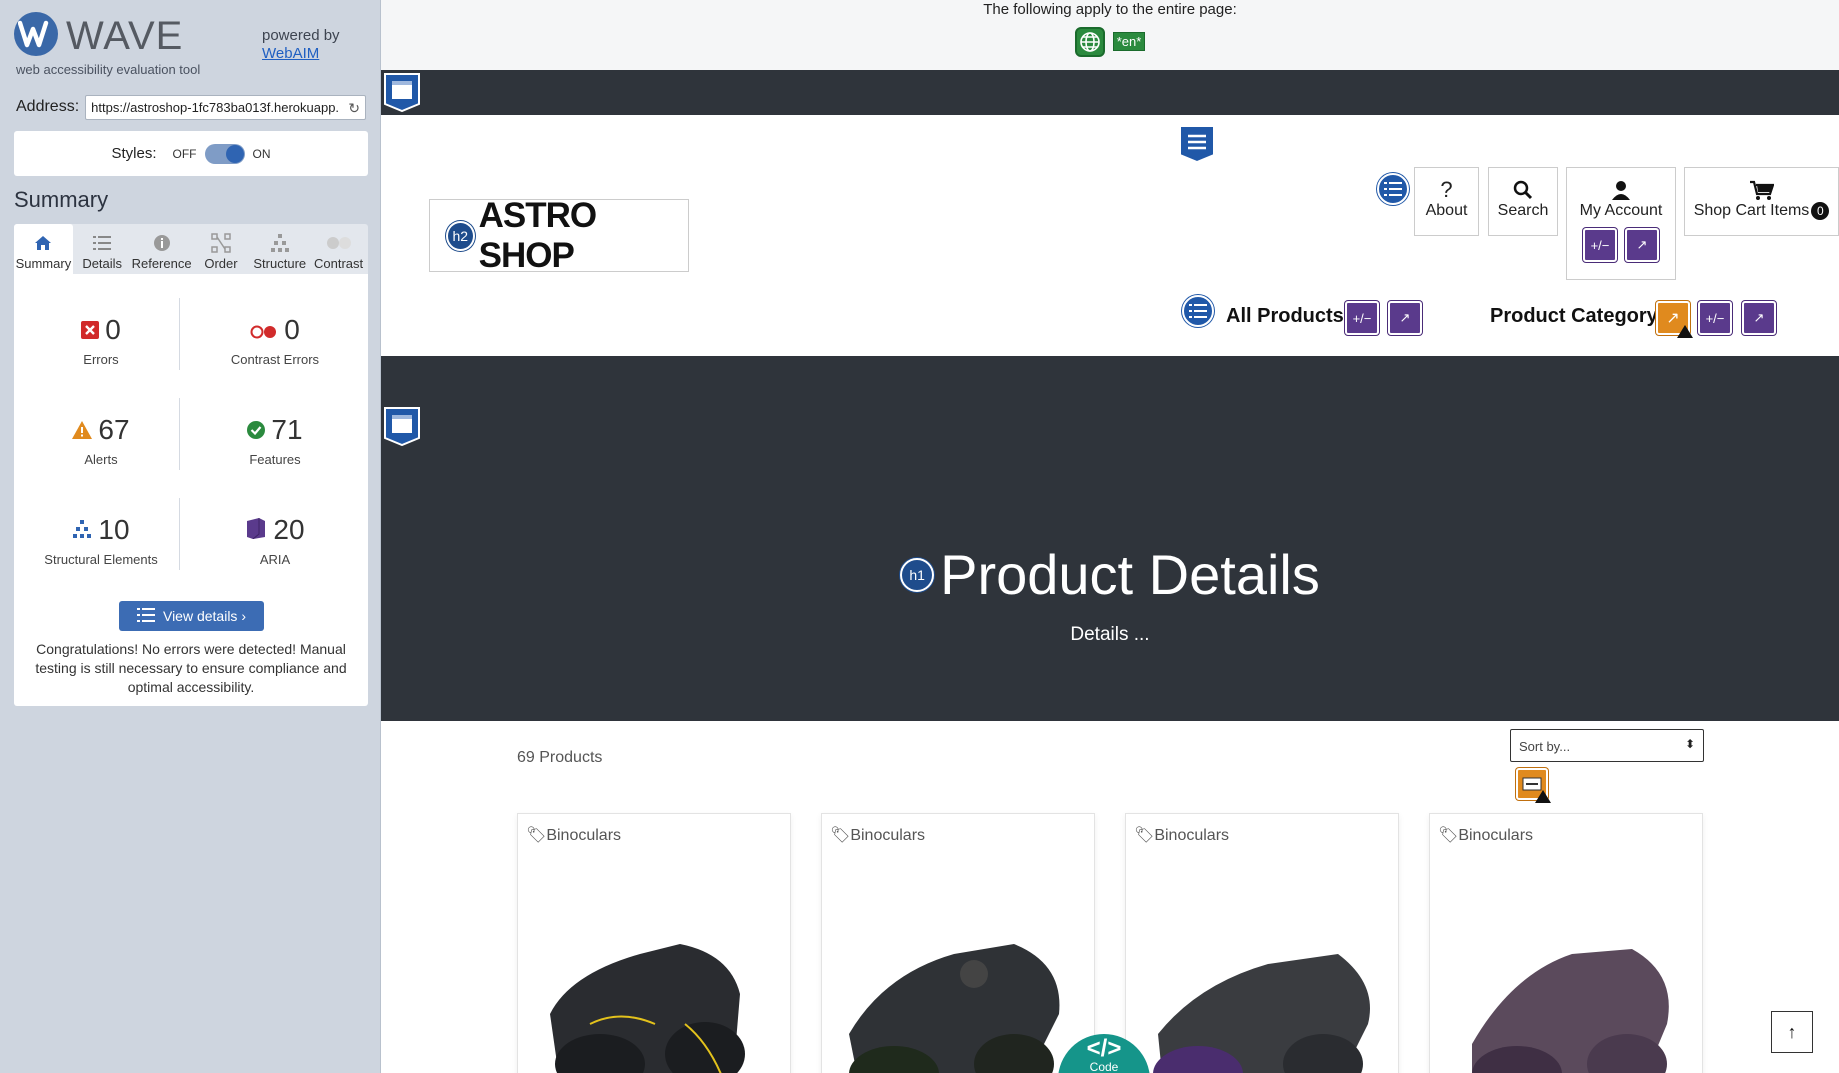 Image resolution: width=1839 pixels, height=1073 pixels. I want to click on about-button: ? About, so click(1446, 201).